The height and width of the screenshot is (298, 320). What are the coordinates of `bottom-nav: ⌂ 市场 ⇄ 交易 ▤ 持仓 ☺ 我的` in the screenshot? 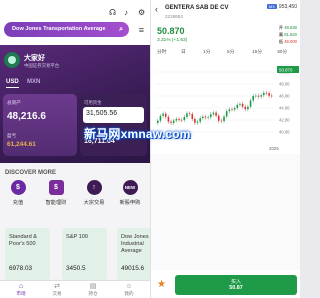 It's located at (75, 289).